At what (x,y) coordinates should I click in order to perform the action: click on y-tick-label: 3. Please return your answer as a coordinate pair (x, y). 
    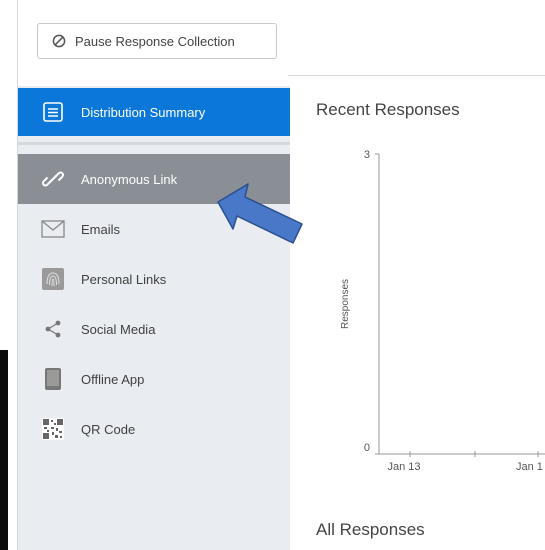
    Looking at the image, I should click on (367, 155).